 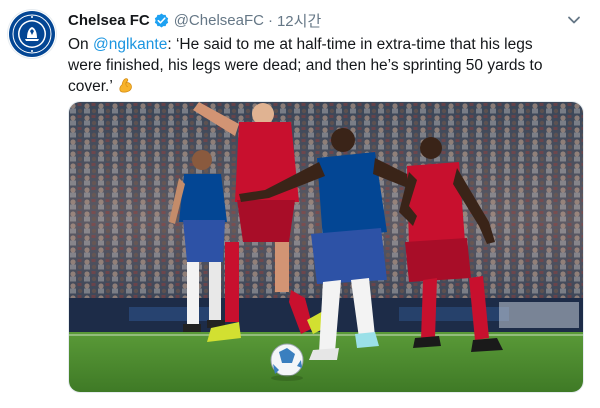 What do you see at coordinates (130, 44) in the screenshot?
I see `mention-link: @nglkante` at bounding box center [130, 44].